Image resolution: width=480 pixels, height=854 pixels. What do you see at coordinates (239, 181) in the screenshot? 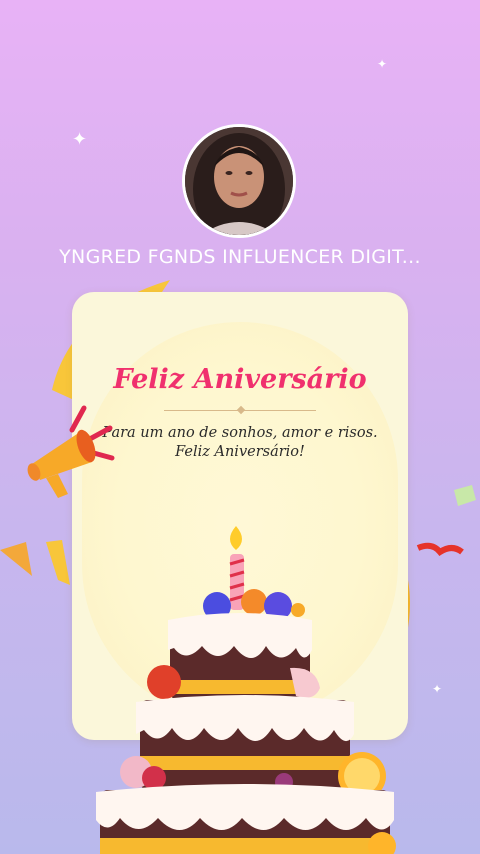
I see `avatar` at bounding box center [239, 181].